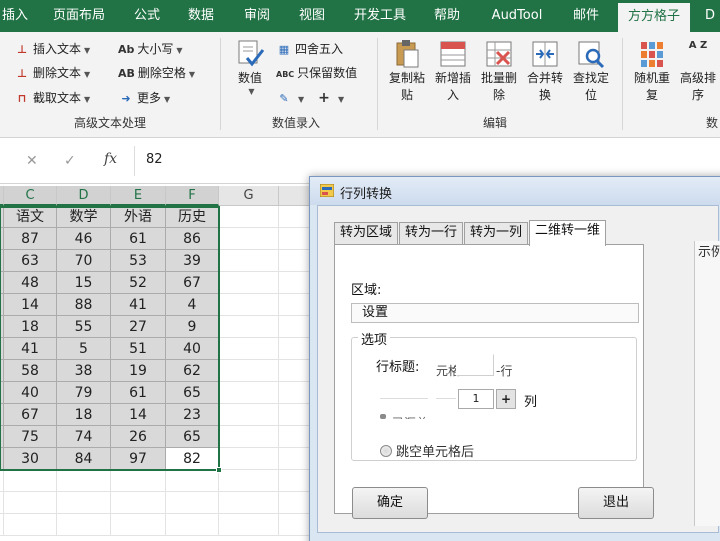 This screenshot has width=720, height=541. Describe the element at coordinates (84, 217) in the screenshot. I see `header-cell: 数学` at that location.